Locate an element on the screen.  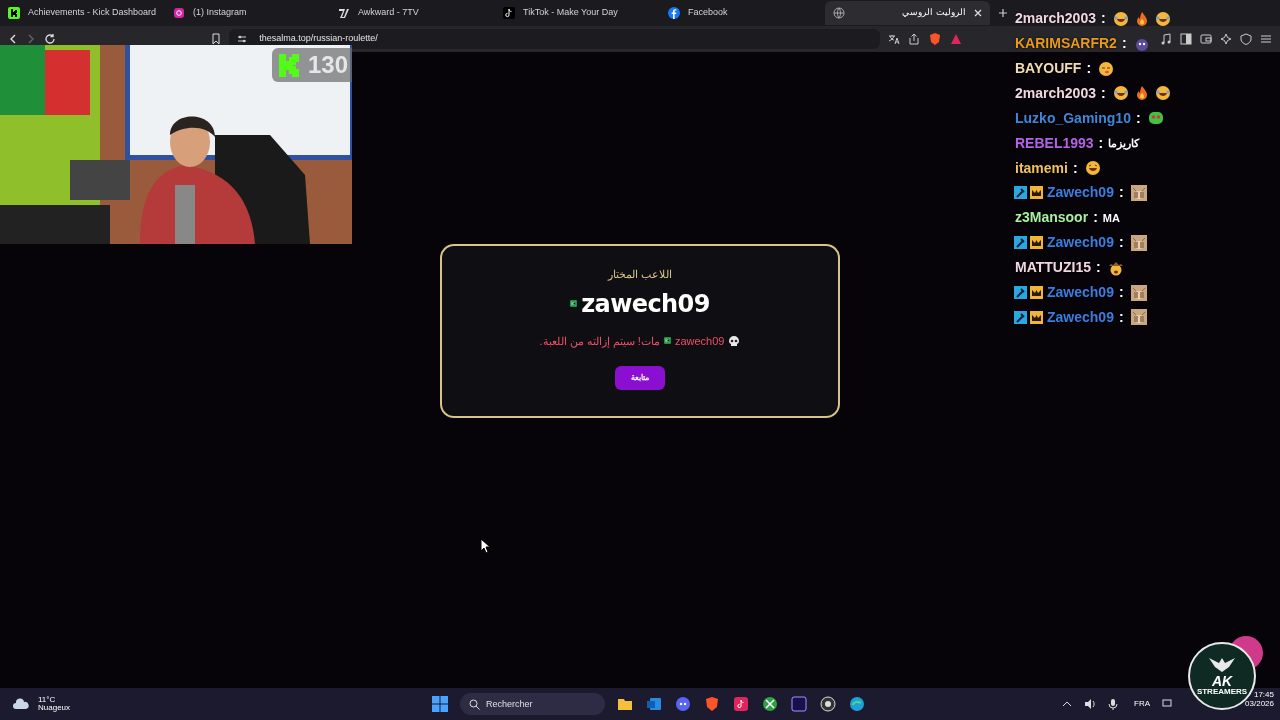
logo-text: AK is located at coordinates (1222, 681).